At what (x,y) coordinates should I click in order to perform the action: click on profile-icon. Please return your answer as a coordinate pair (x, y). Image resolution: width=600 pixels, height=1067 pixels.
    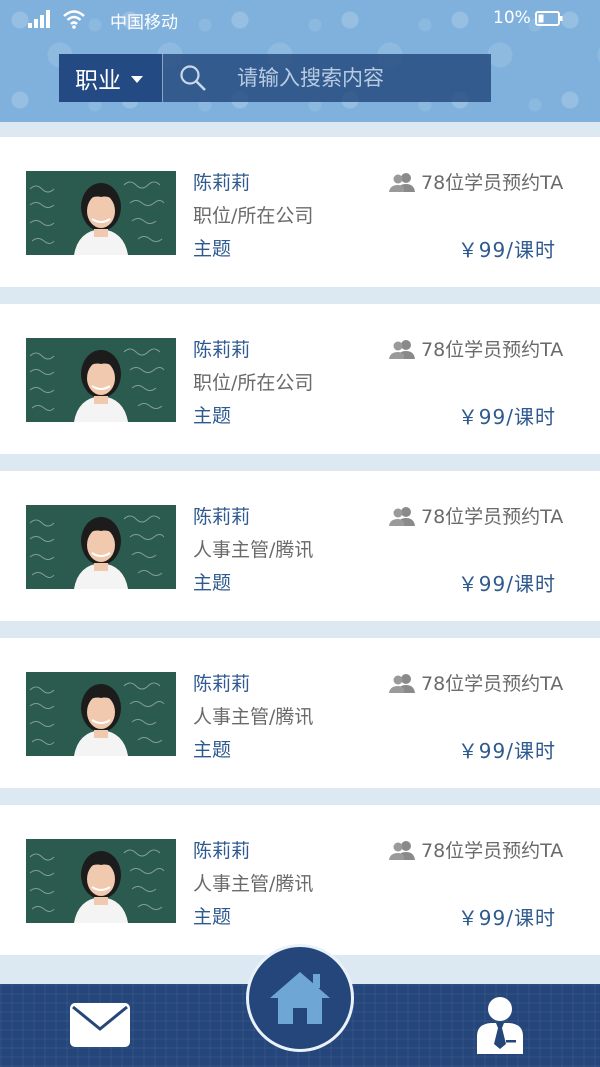
    Looking at the image, I should click on (500, 1025).